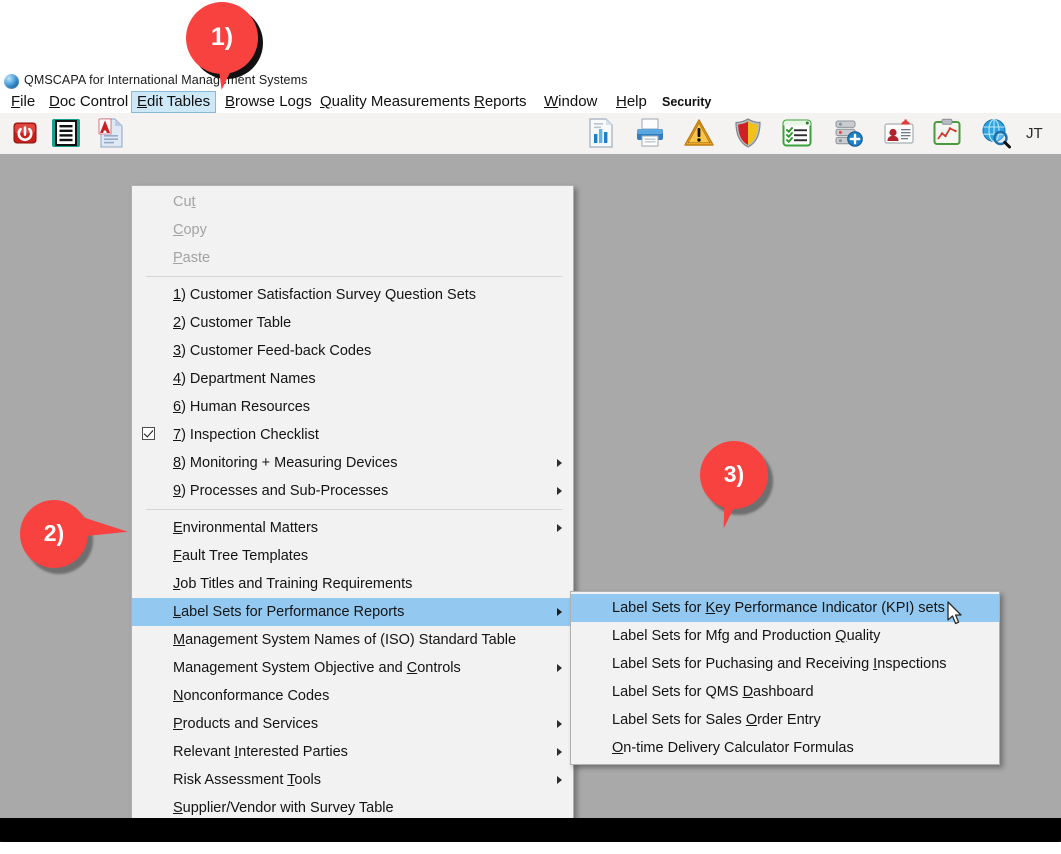 This screenshot has height=854, width=1061. What do you see at coordinates (713, 692) in the screenshot?
I see `menu-item-label: Label Sets for QMS Dashboard` at bounding box center [713, 692].